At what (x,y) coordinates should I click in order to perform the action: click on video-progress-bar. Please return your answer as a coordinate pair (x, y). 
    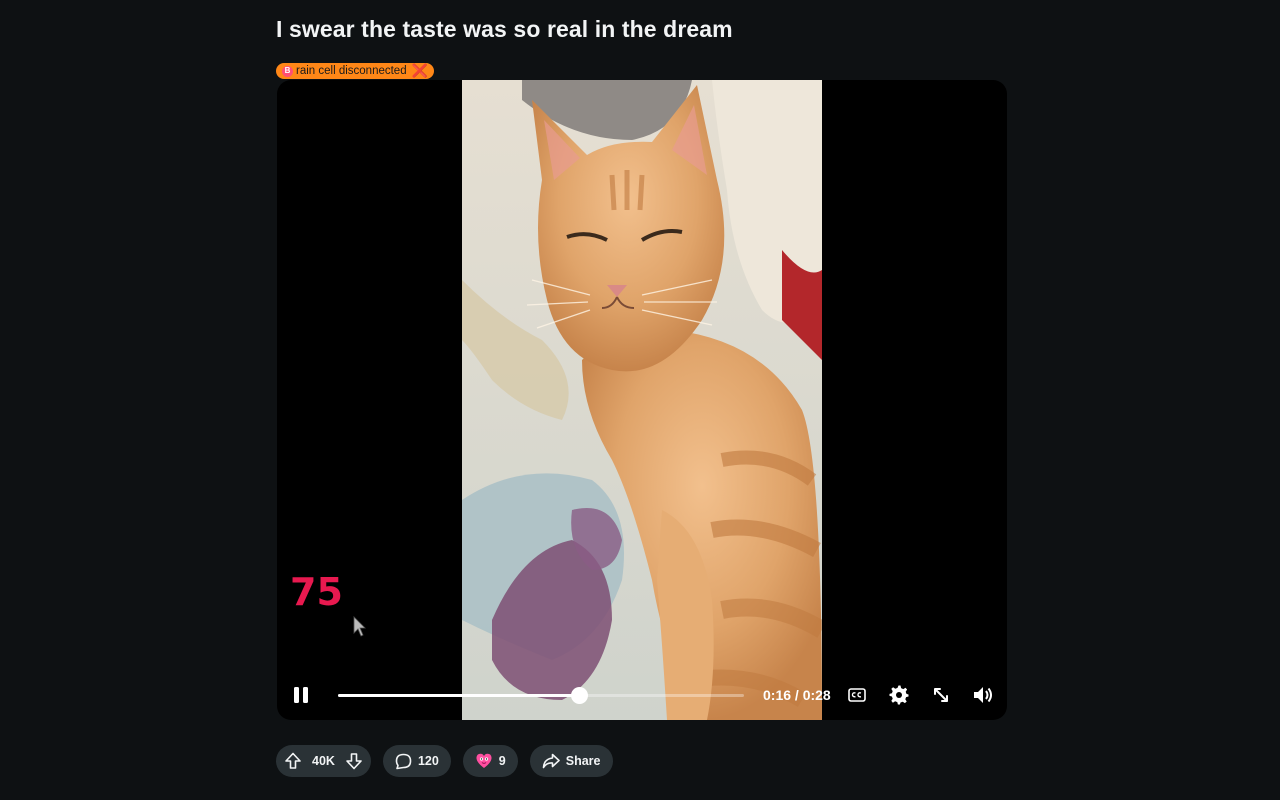
    Looking at the image, I should click on (541, 695).